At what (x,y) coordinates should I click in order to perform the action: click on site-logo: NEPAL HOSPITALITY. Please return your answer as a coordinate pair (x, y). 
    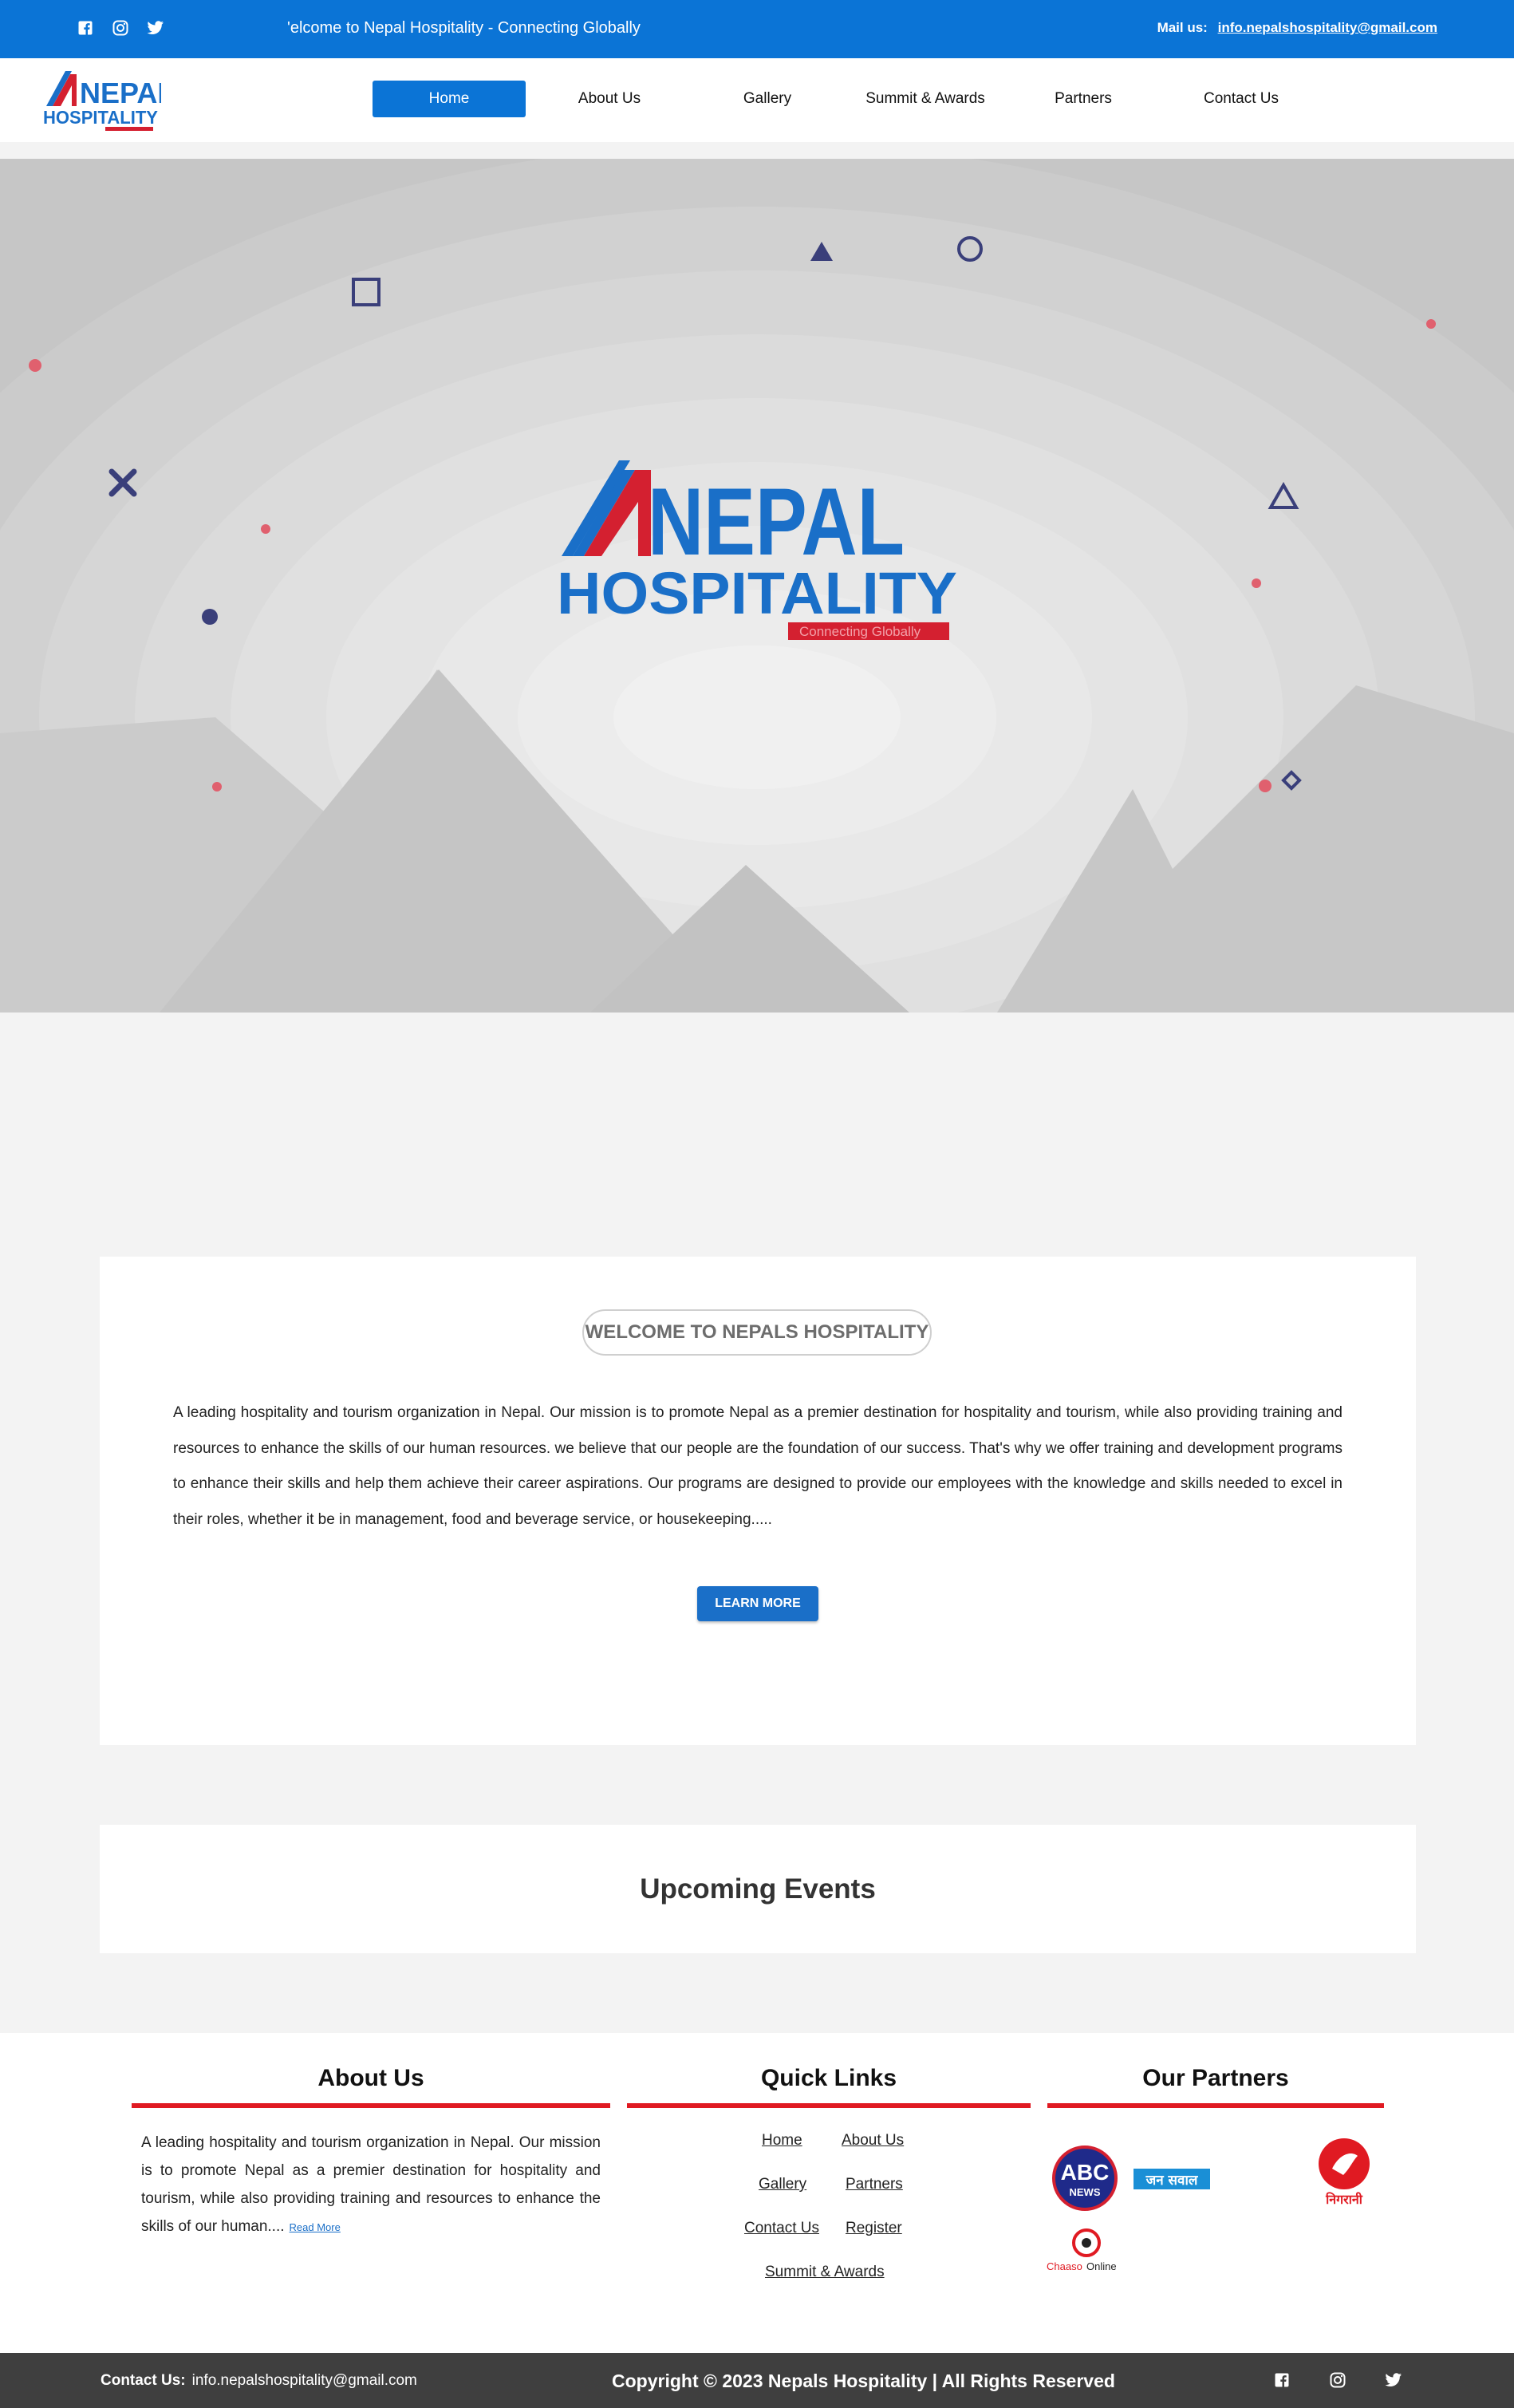
    Looking at the image, I should click on (108, 101).